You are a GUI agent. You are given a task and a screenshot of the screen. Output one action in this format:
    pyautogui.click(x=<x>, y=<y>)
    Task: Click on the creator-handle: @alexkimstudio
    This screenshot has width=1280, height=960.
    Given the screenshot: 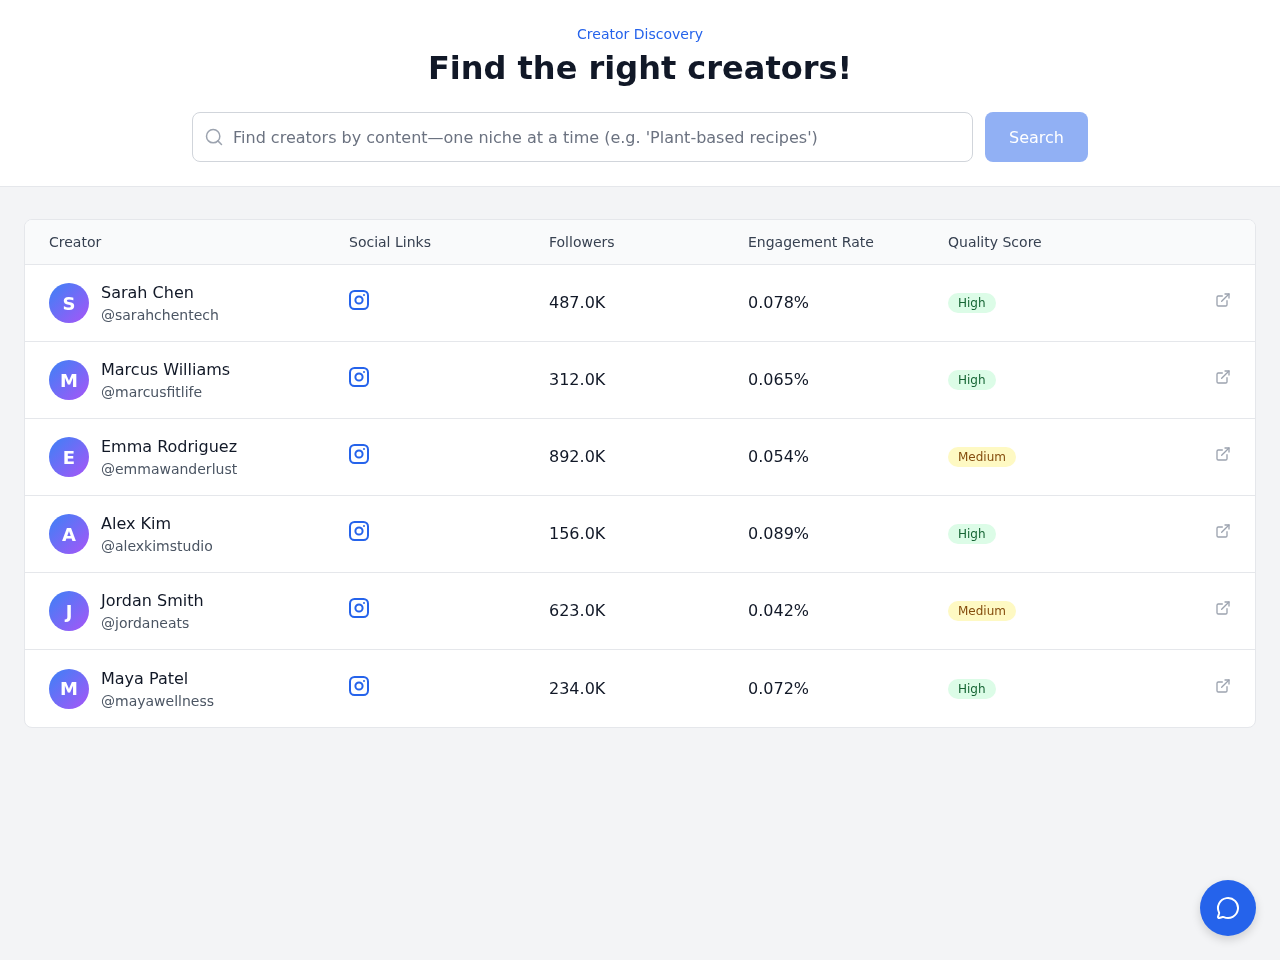 What is the action you would take?
    pyautogui.click(x=157, y=546)
    